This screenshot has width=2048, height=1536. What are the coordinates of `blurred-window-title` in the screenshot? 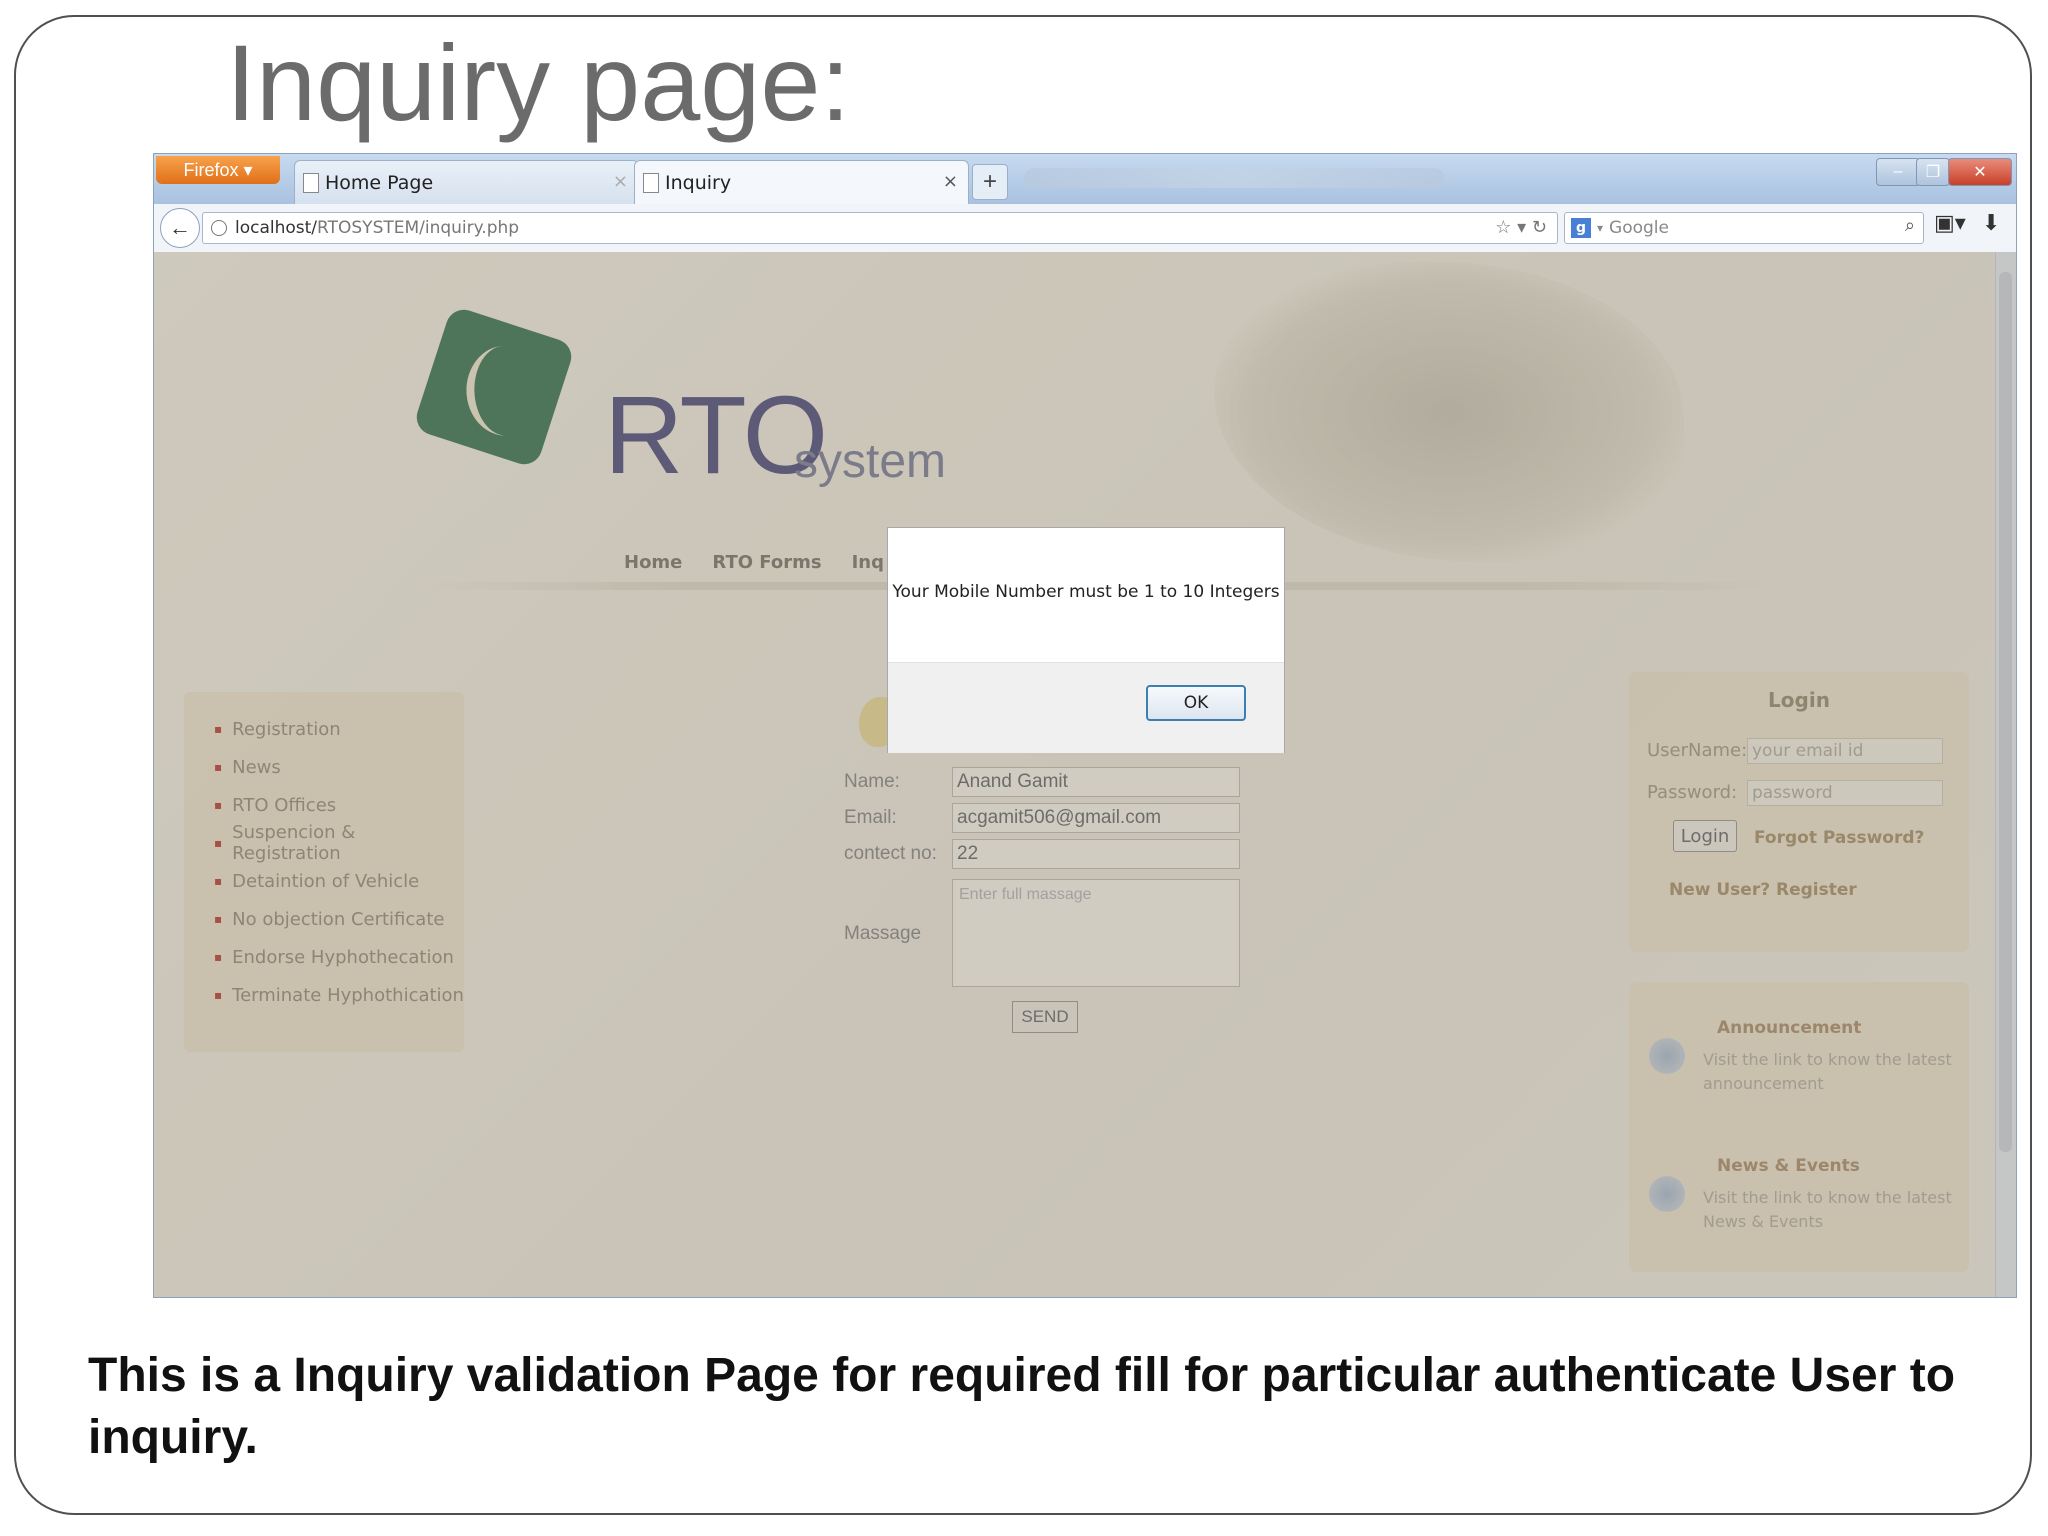 It's located at (1234, 178).